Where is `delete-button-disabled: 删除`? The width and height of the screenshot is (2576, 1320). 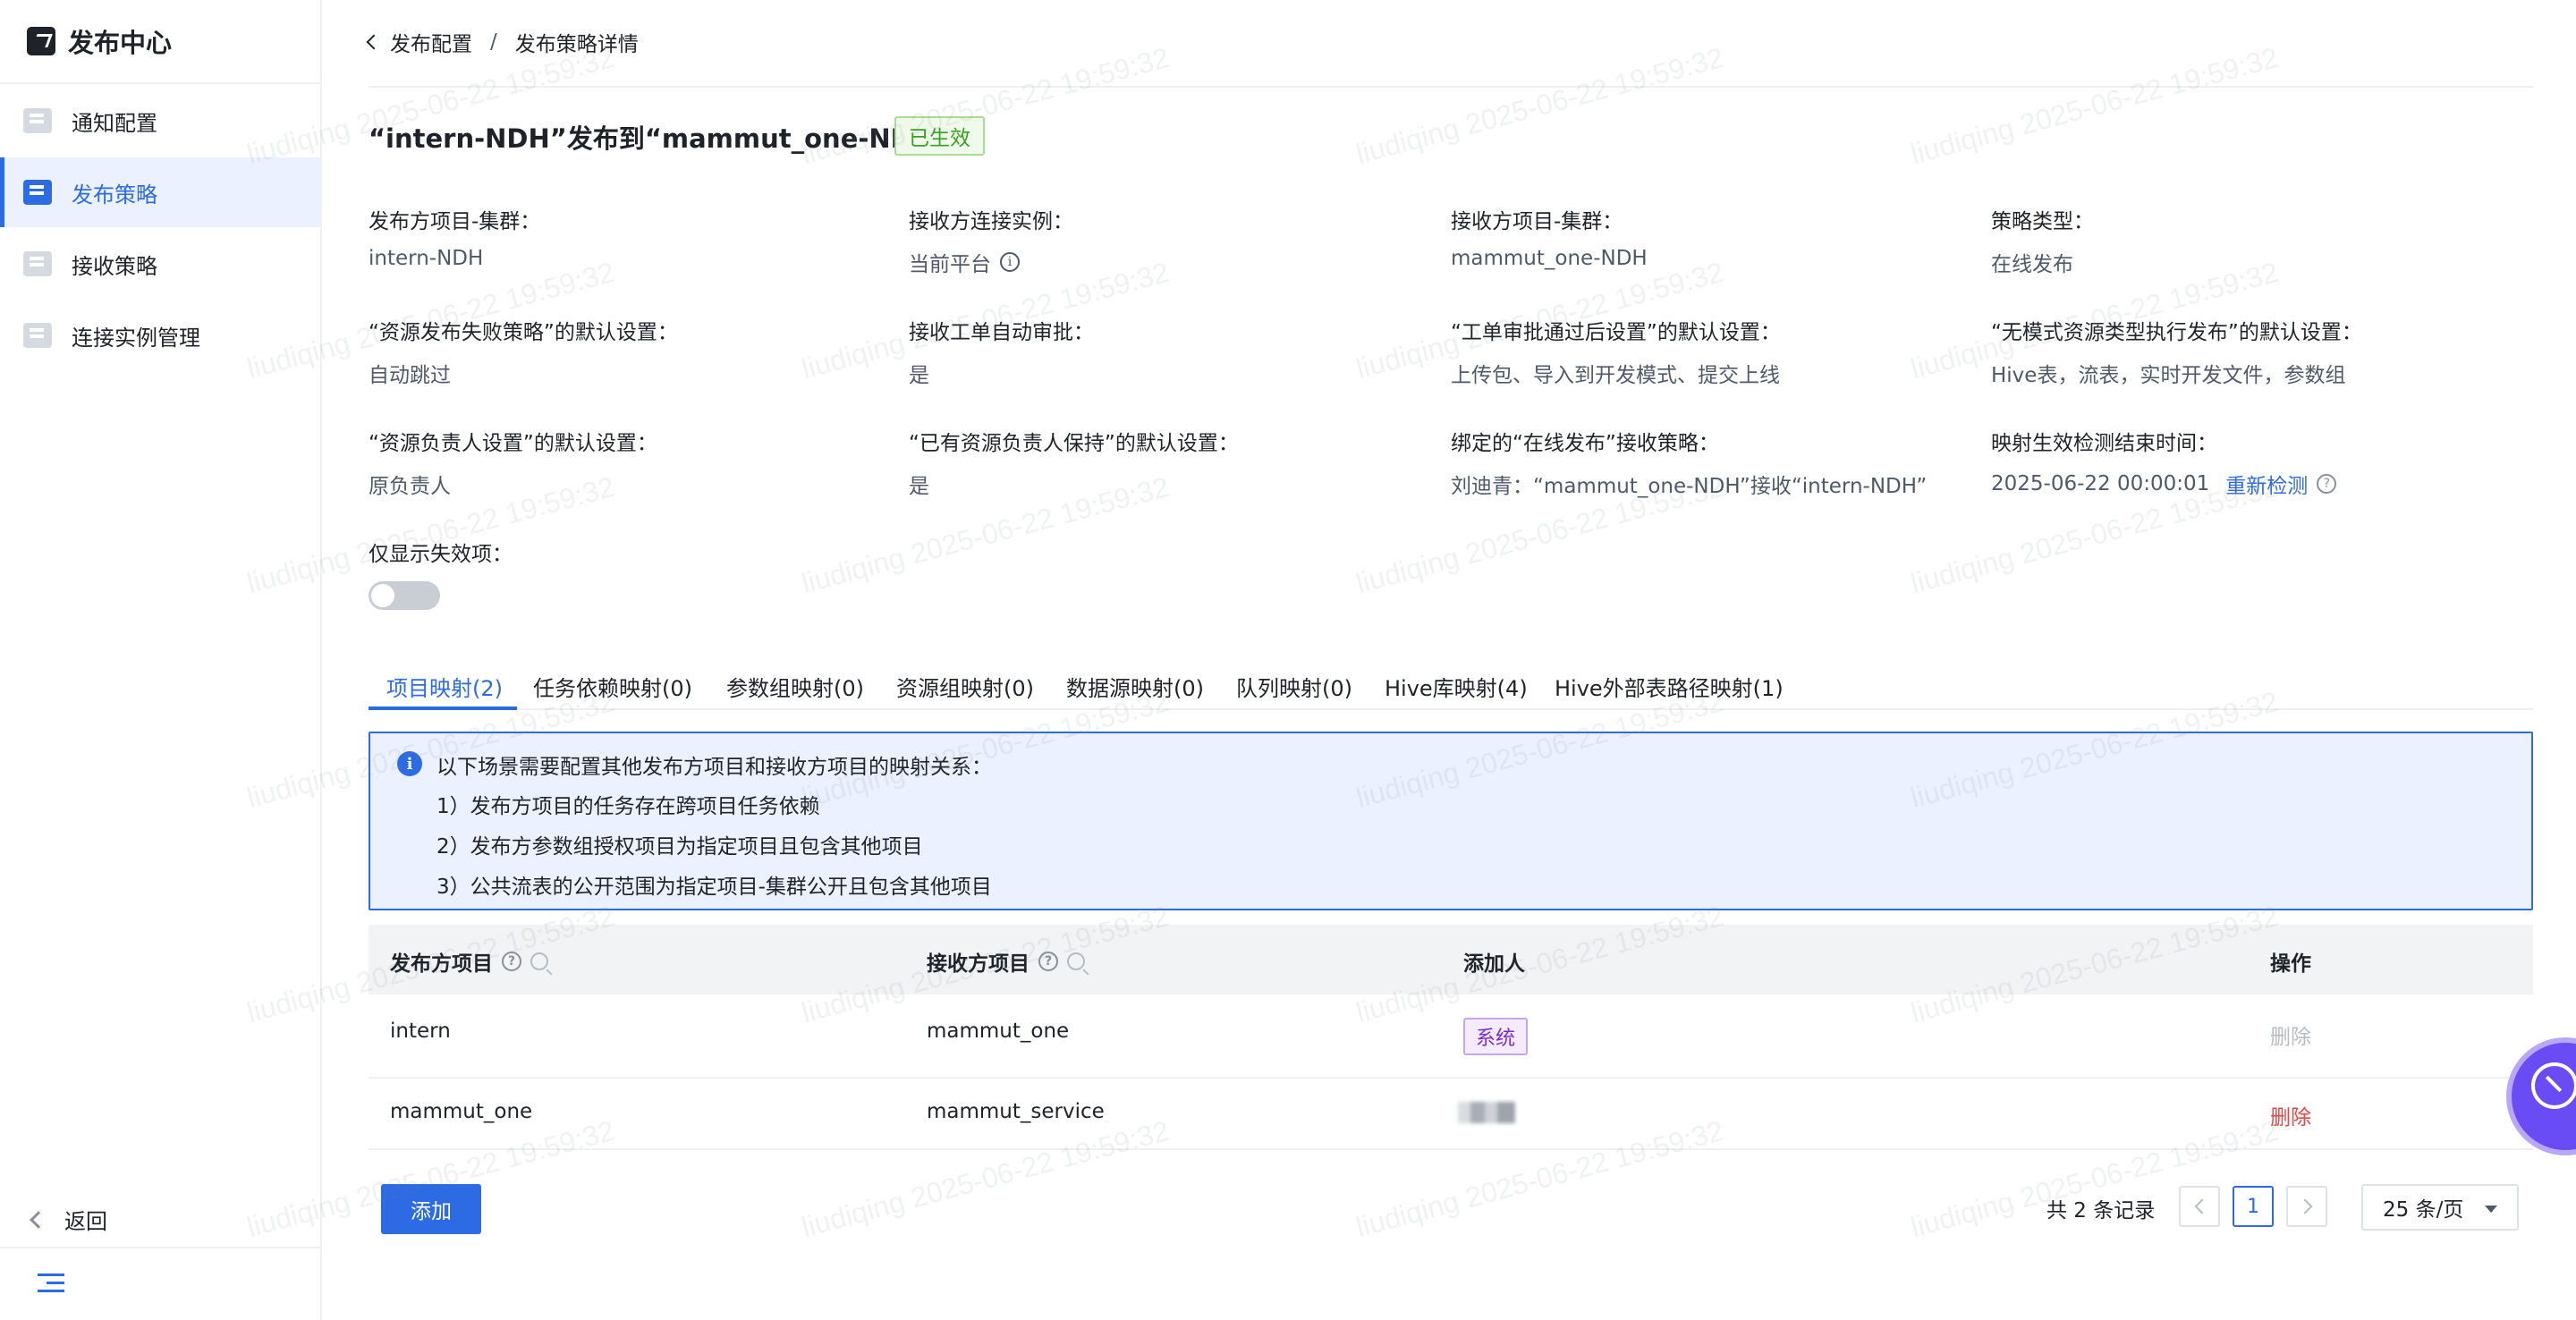 delete-button-disabled: 删除 is located at coordinates (2290, 1037).